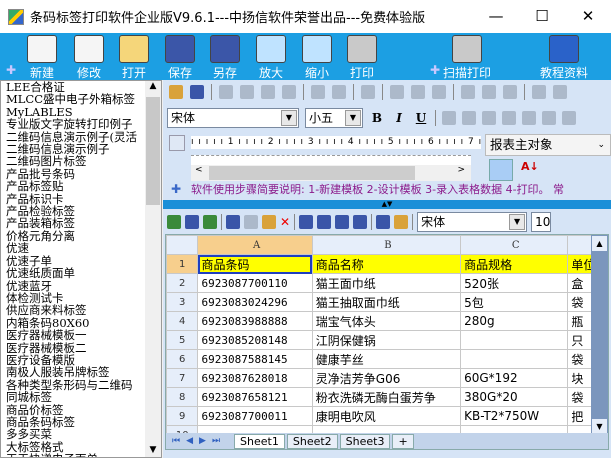  I want to click on align-right-icon, so click(439, 92).